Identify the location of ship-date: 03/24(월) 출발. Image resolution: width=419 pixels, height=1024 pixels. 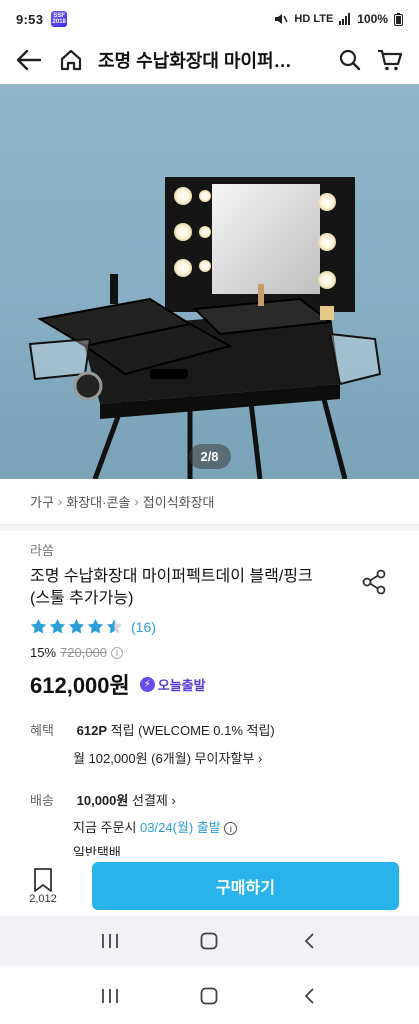
(180, 827).